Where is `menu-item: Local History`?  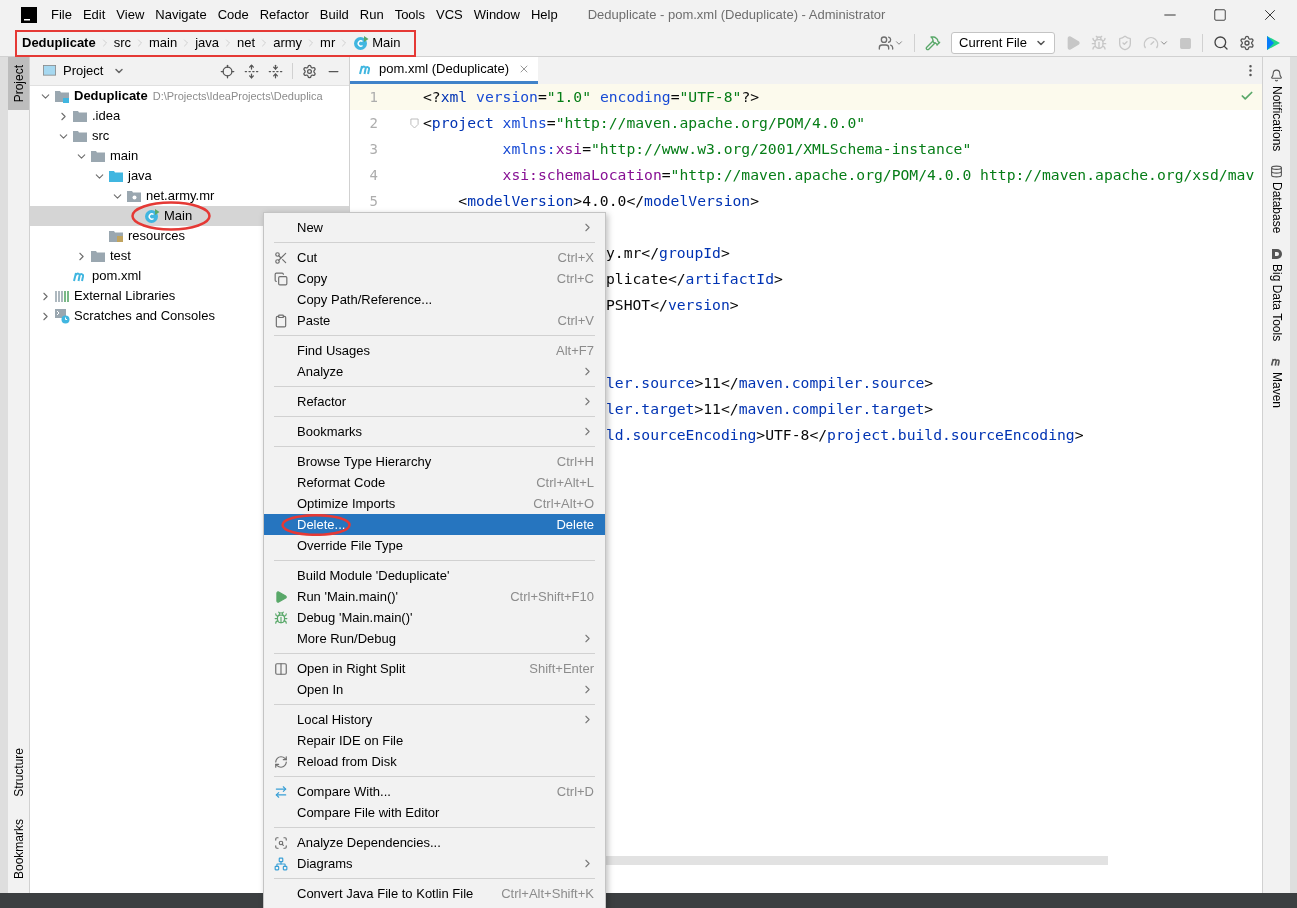 menu-item: Local History is located at coordinates (434, 719).